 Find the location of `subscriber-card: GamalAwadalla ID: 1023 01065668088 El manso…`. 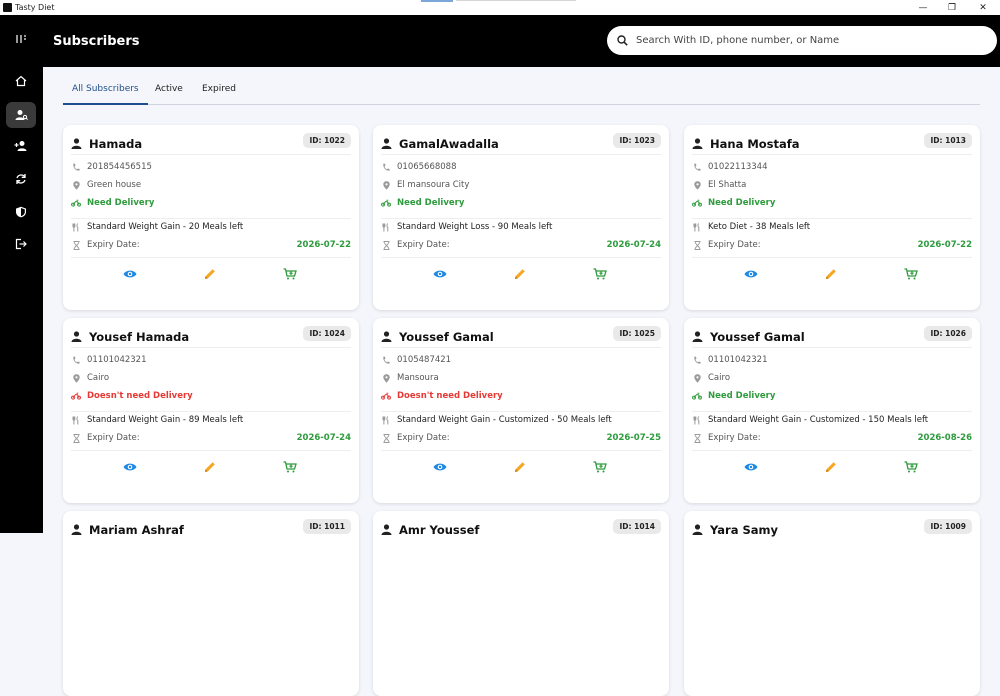

subscriber-card: GamalAwadalla ID: 1023 01065668088 El manso… is located at coordinates (521, 217).